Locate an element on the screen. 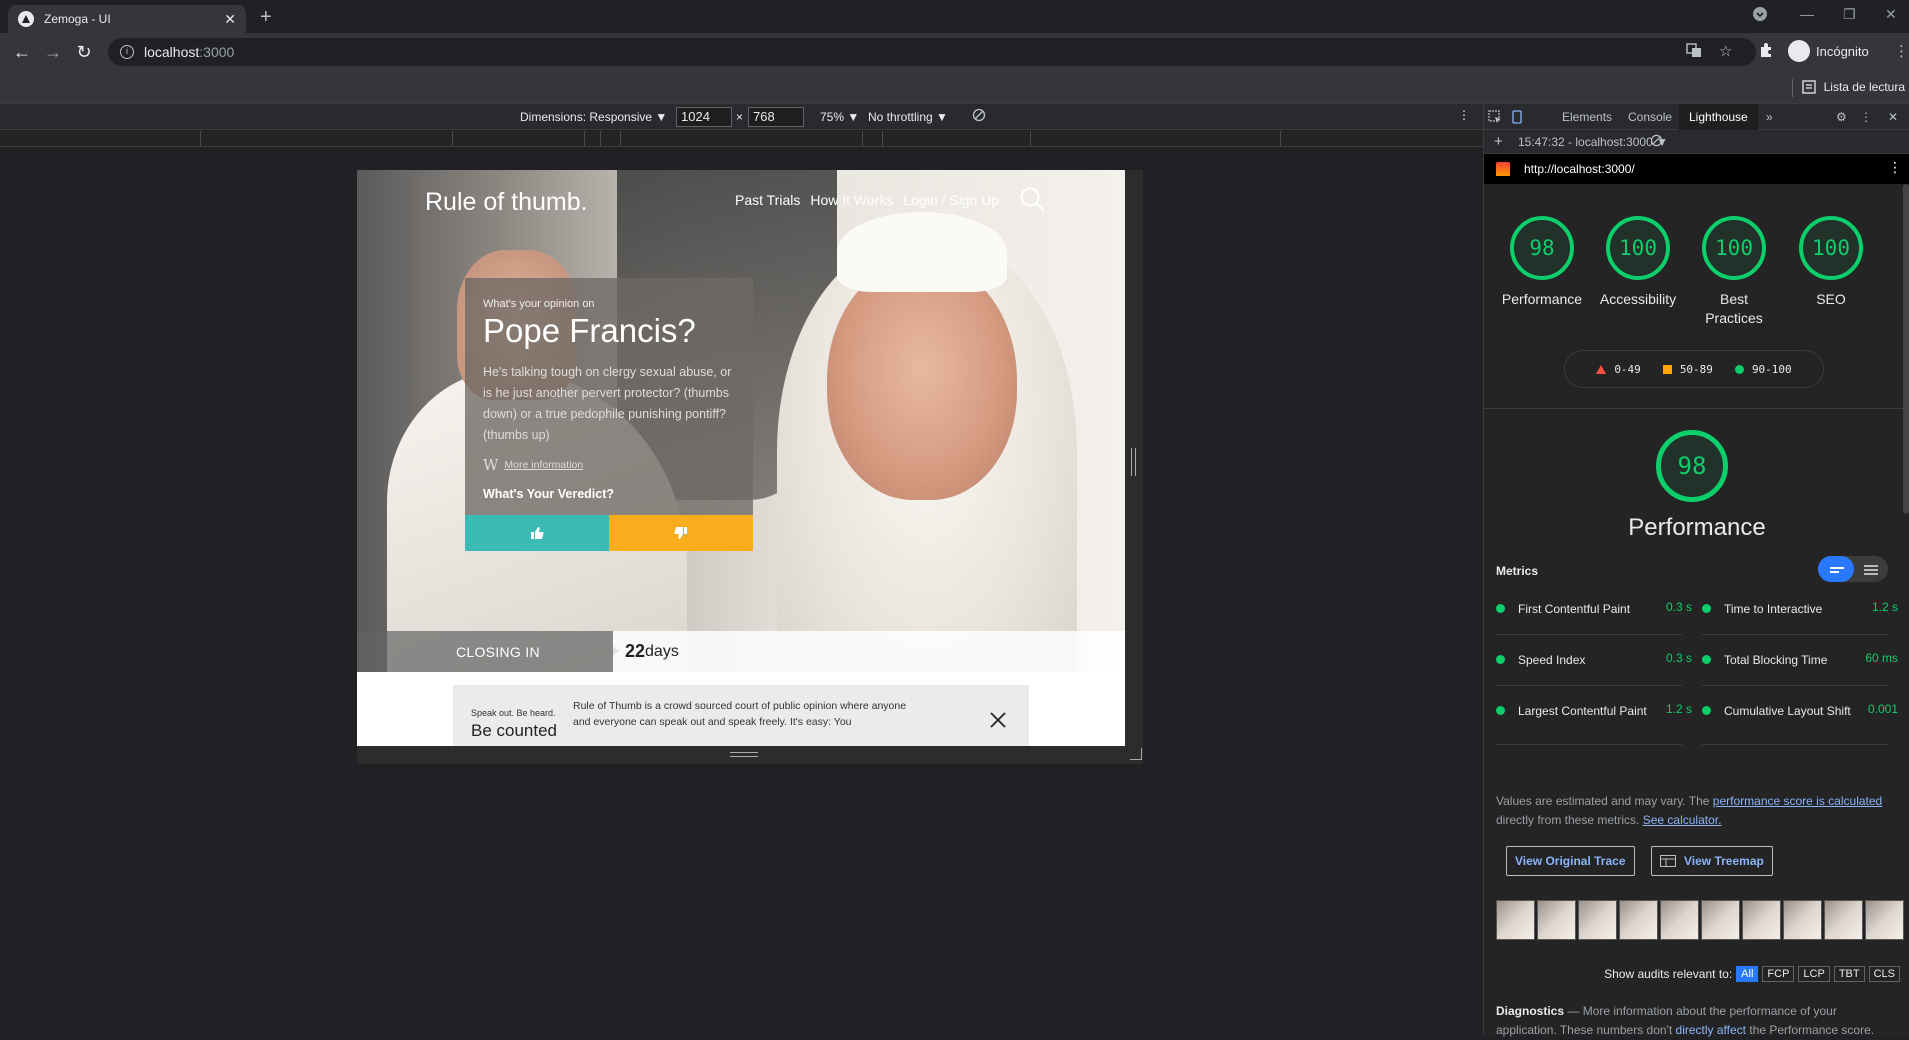 The height and width of the screenshot is (1040, 1909). hero-face is located at coordinates (922, 380).